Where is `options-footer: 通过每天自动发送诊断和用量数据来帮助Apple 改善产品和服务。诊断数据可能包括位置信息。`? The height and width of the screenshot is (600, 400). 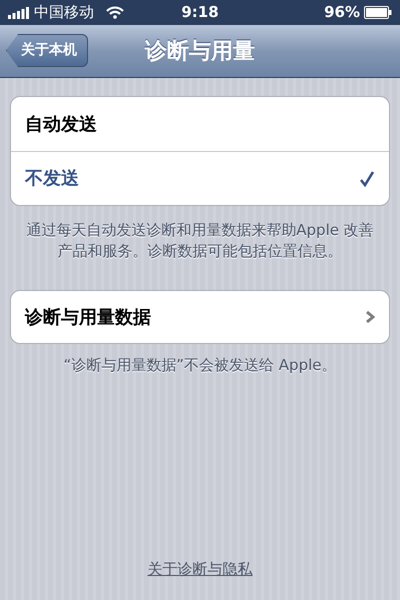
options-footer: 通过每天自动发送诊断和用量数据来帮助Apple 改善产品和服务。诊断数据可能包括位置信息。 is located at coordinates (200, 241).